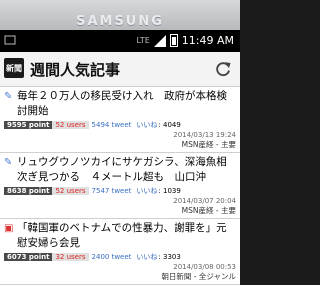 The width and height of the screenshot is (320, 285). What do you see at coordinates (10, 41) in the screenshot?
I see `notification-icon` at bounding box center [10, 41].